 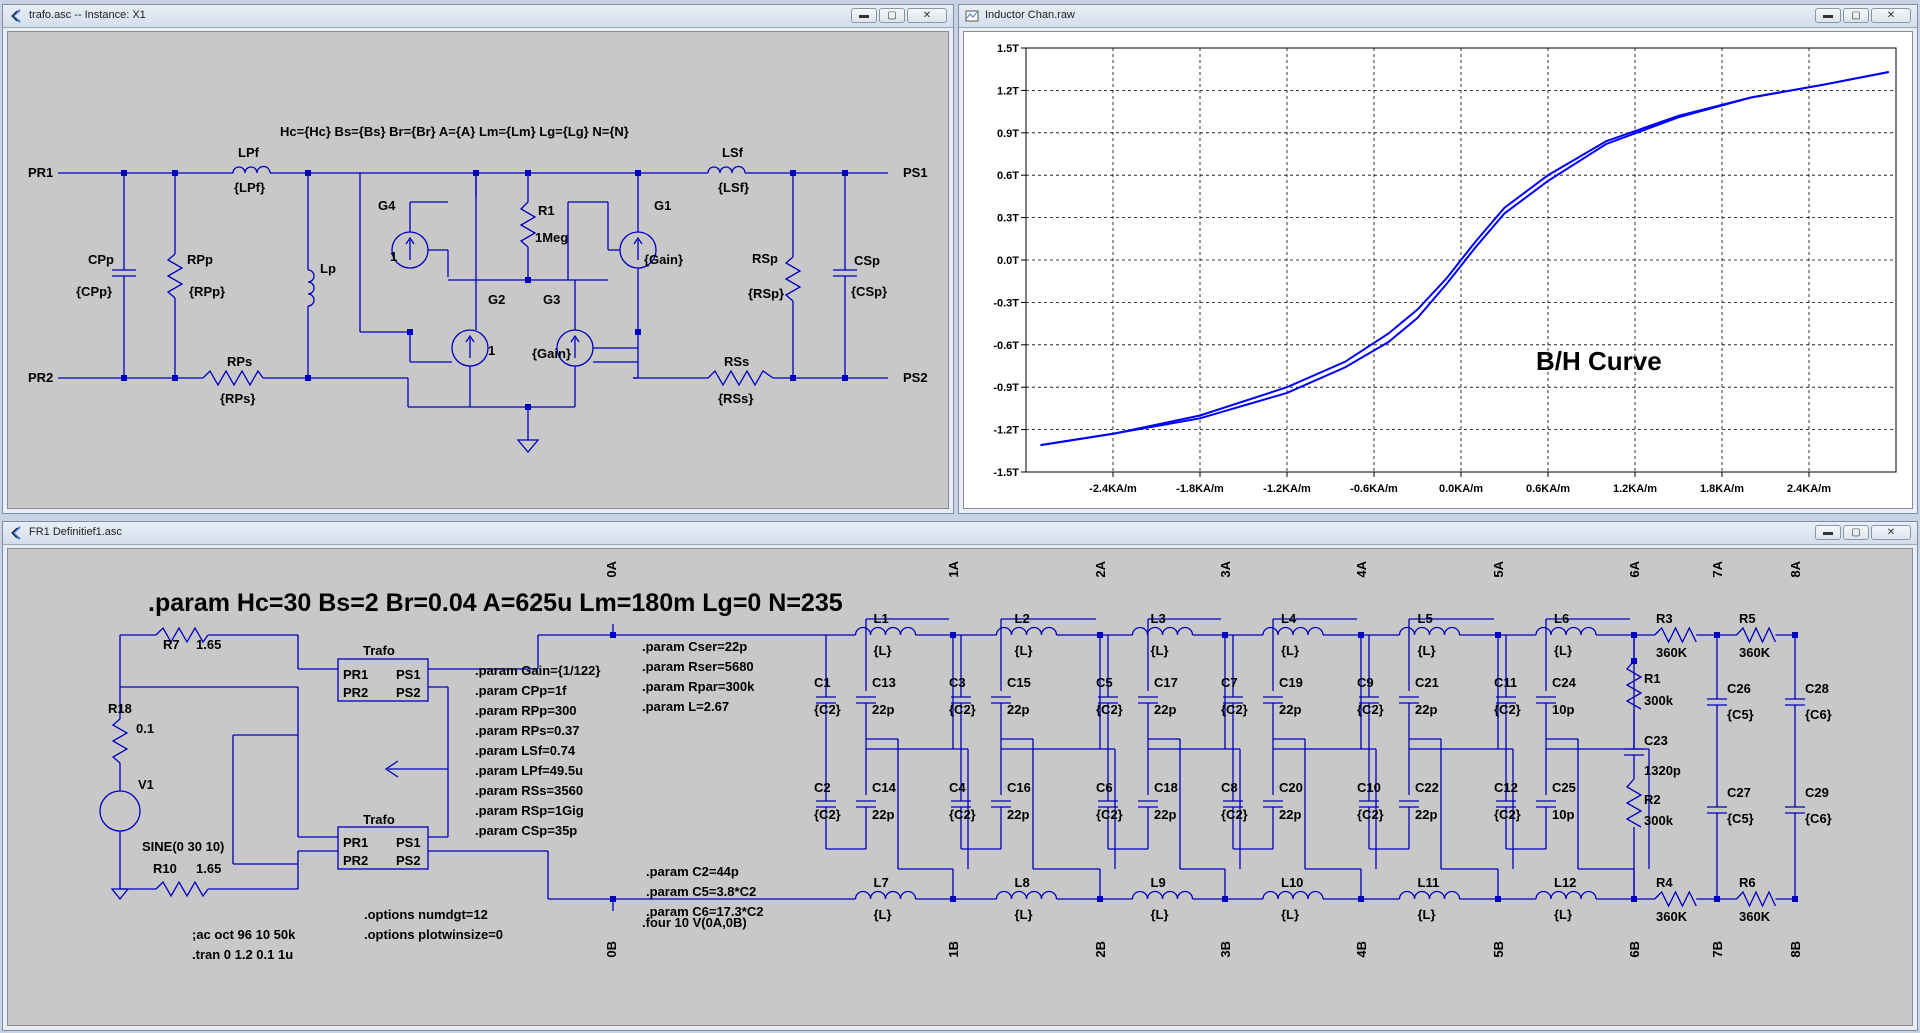 What do you see at coordinates (685, 706) in the screenshot?
I see `param-cser-line: .param L=2.67` at bounding box center [685, 706].